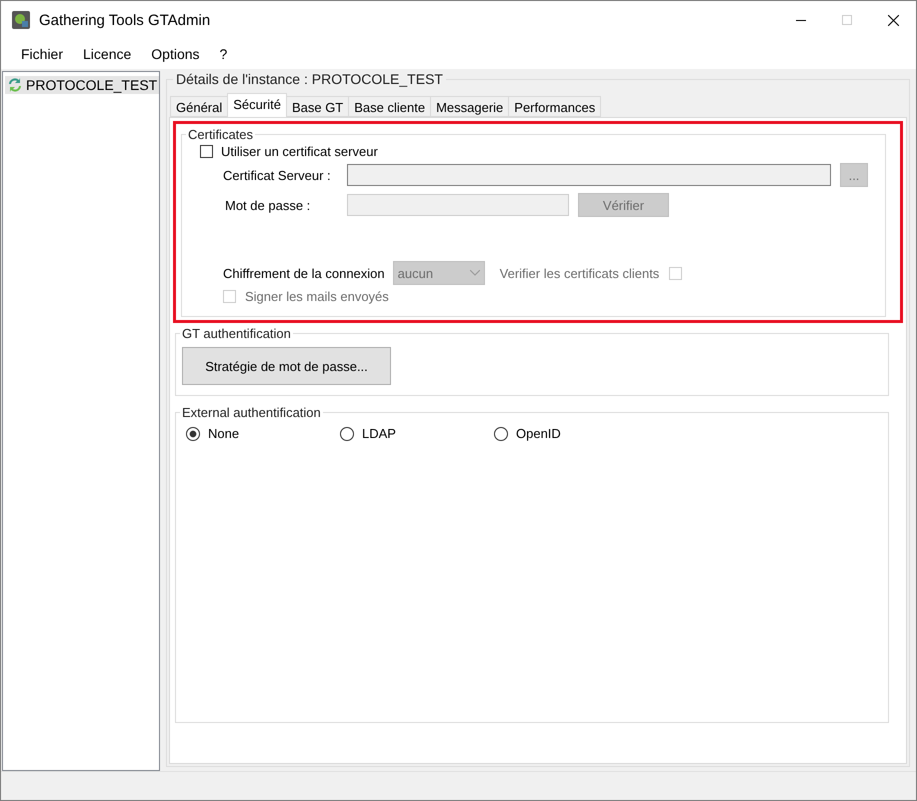 The width and height of the screenshot is (917, 801). What do you see at coordinates (299, 151) in the screenshot?
I see `checkbox-label: Utiliser un certificat serveur` at bounding box center [299, 151].